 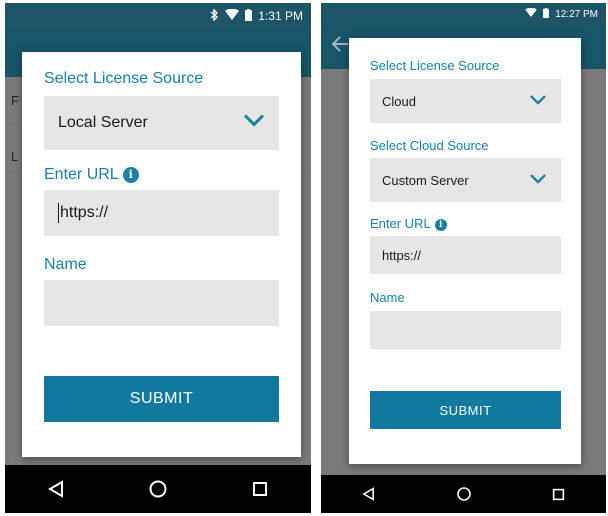 I want to click on cloud-source-value: Custom Server, so click(x=425, y=180).